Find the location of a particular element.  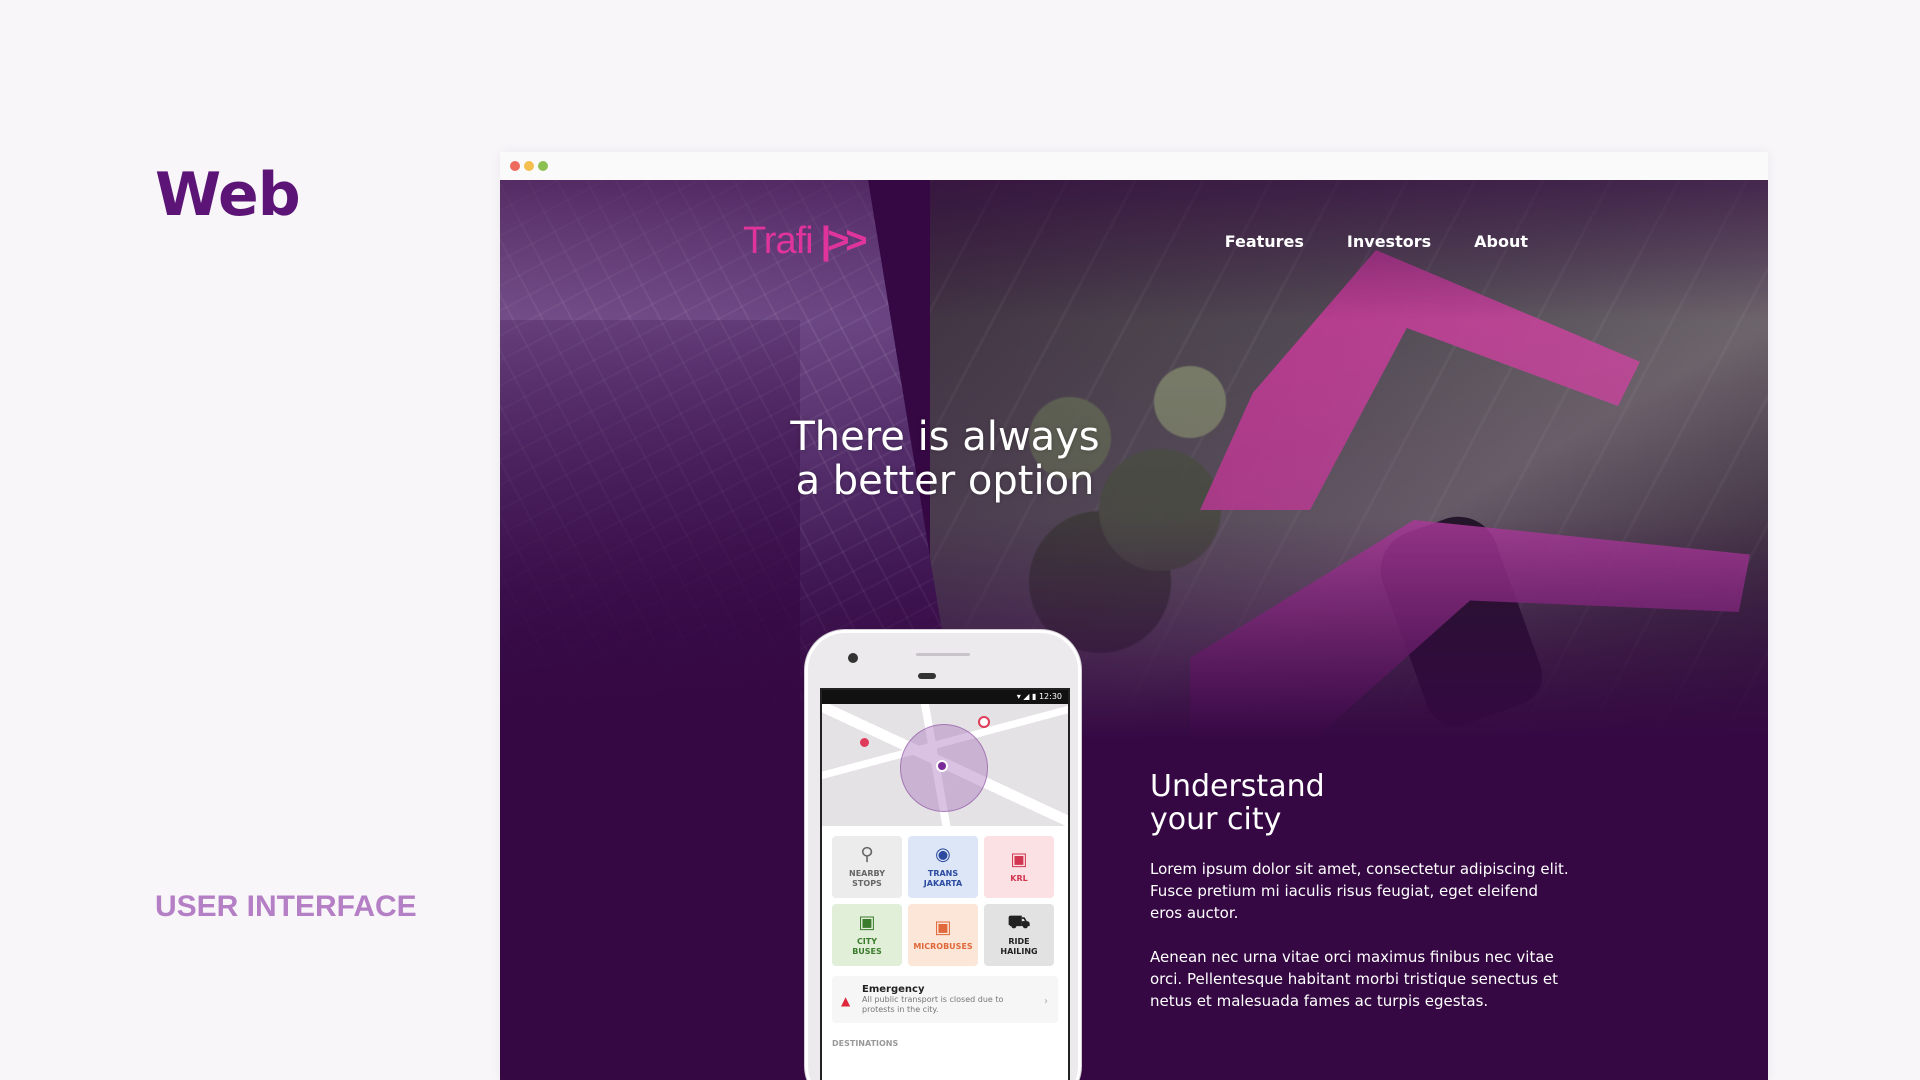

main-nav: Features Investors About is located at coordinates (1376, 241).